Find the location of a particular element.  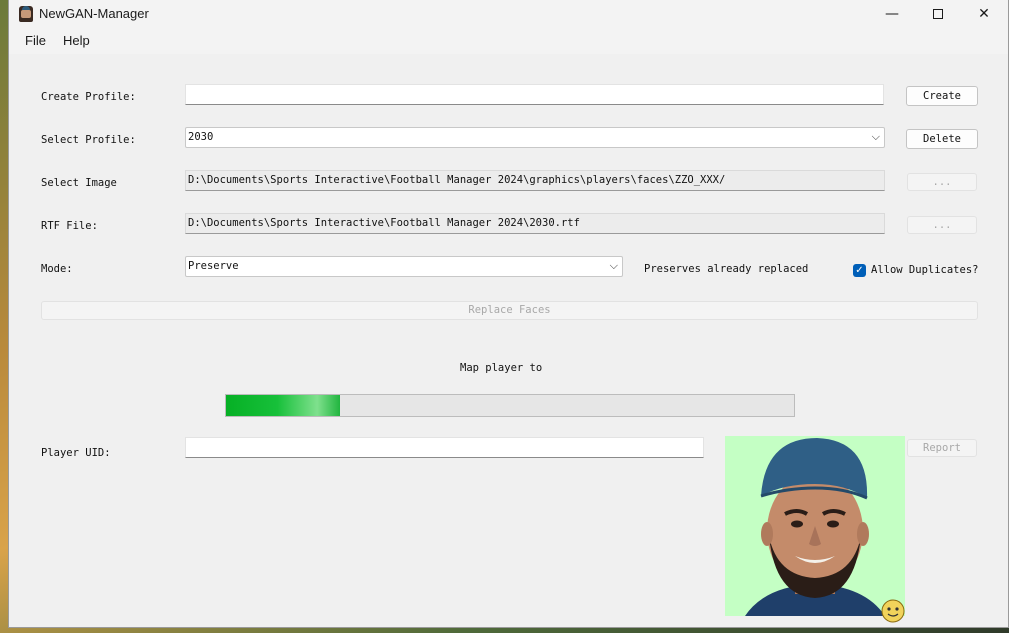

create-profile-label: Create Profile: is located at coordinates (88, 97).